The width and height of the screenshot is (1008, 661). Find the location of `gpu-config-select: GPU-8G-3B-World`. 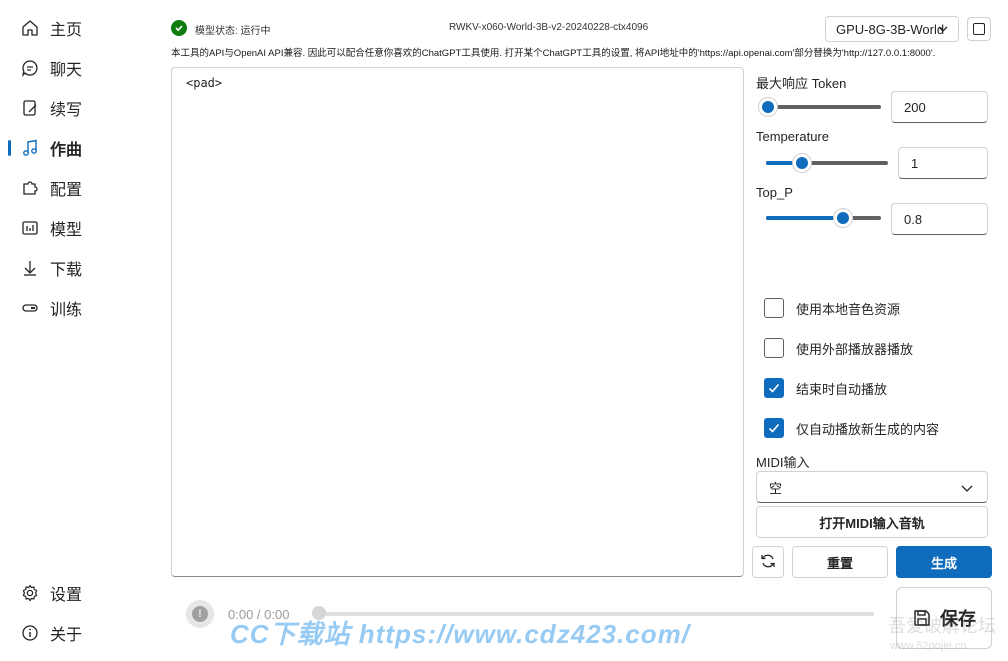

gpu-config-select: GPU-8G-3B-World is located at coordinates (892, 29).